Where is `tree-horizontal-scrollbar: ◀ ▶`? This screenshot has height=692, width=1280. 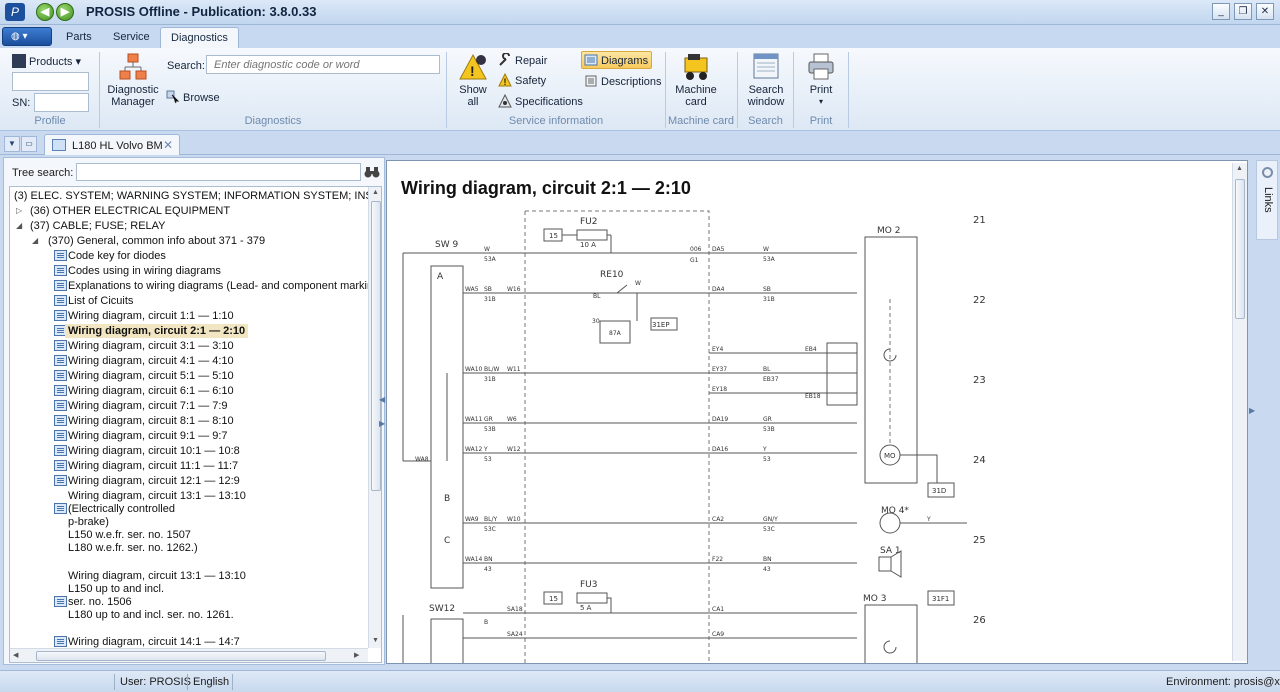 tree-horizontal-scrollbar: ◀ ▶ is located at coordinates (189, 655).